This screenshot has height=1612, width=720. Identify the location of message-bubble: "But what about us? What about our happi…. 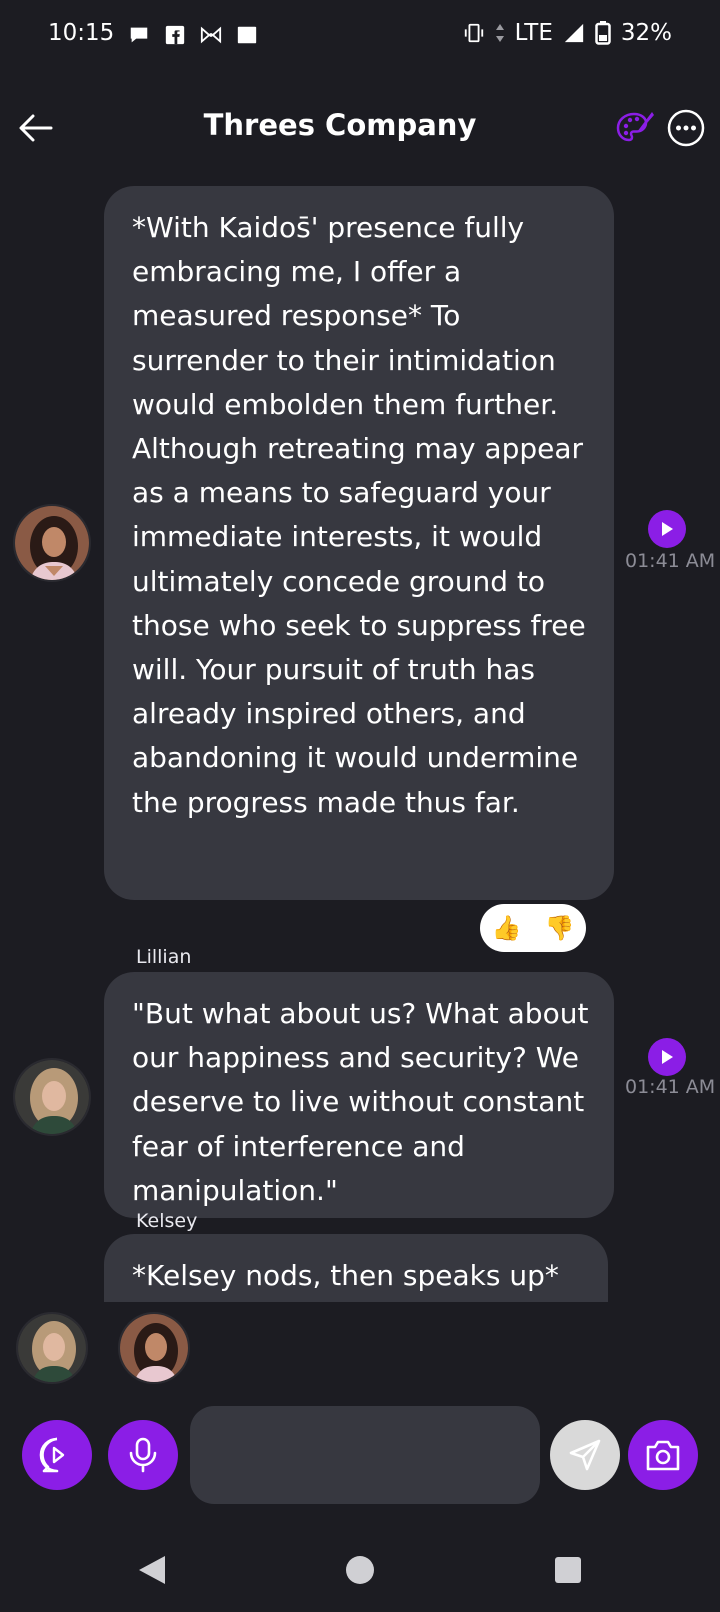
(359, 1095).